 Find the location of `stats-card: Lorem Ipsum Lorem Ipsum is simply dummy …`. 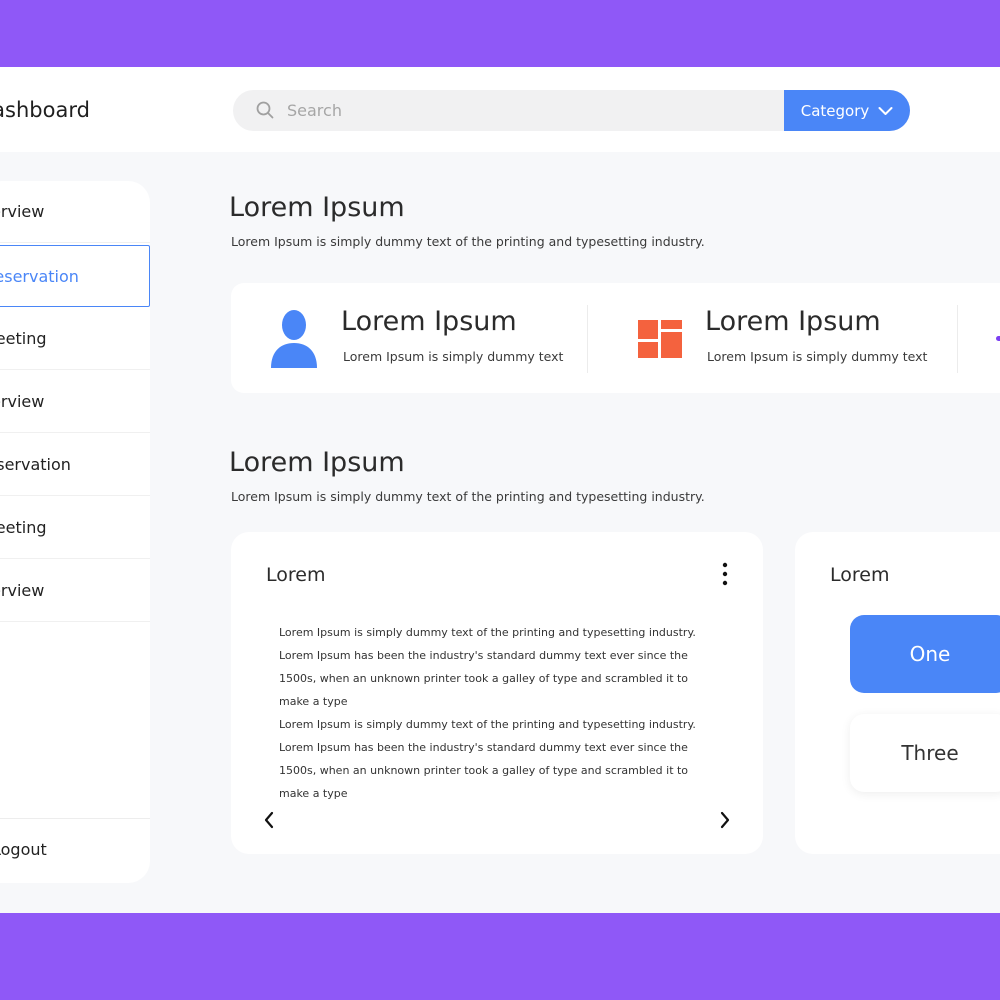

stats-card: Lorem Ipsum Lorem Ipsum is simply dummy … is located at coordinates (615, 338).